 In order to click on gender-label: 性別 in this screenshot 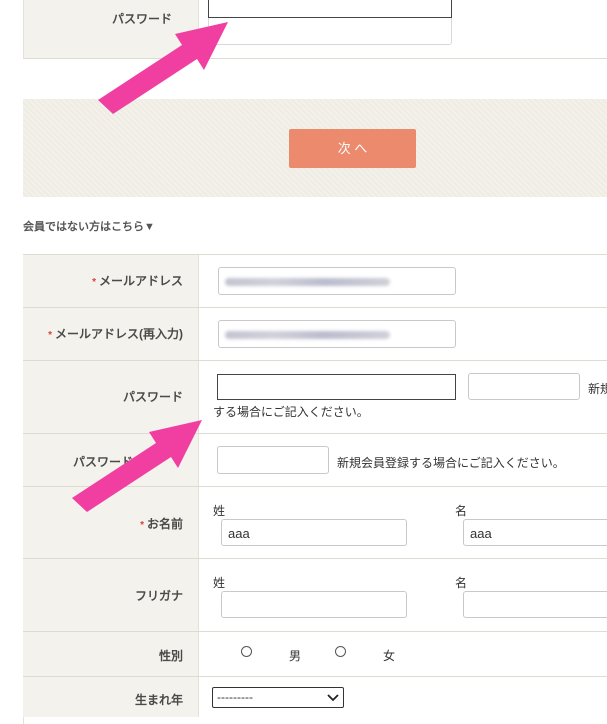, I will do `click(170, 656)`.